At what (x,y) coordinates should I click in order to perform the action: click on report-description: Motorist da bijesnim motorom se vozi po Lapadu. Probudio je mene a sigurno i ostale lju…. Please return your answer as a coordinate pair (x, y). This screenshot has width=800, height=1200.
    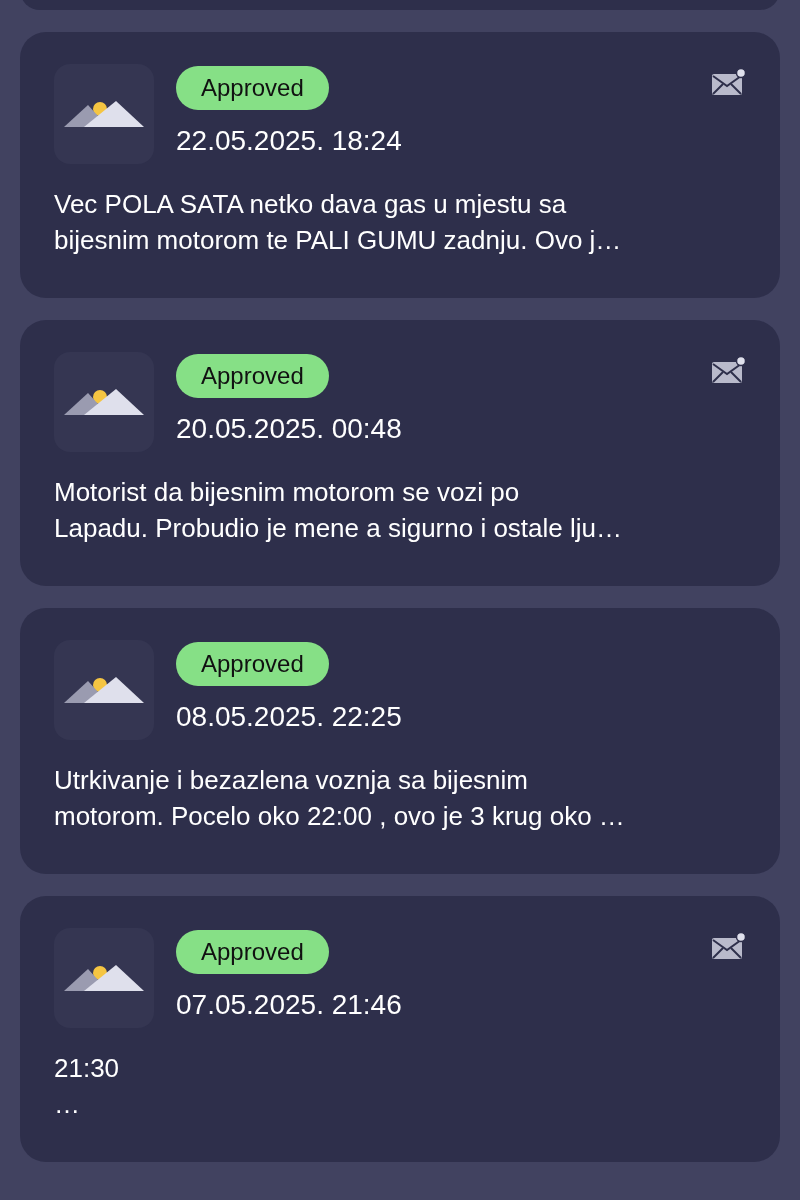
    Looking at the image, I should click on (339, 510).